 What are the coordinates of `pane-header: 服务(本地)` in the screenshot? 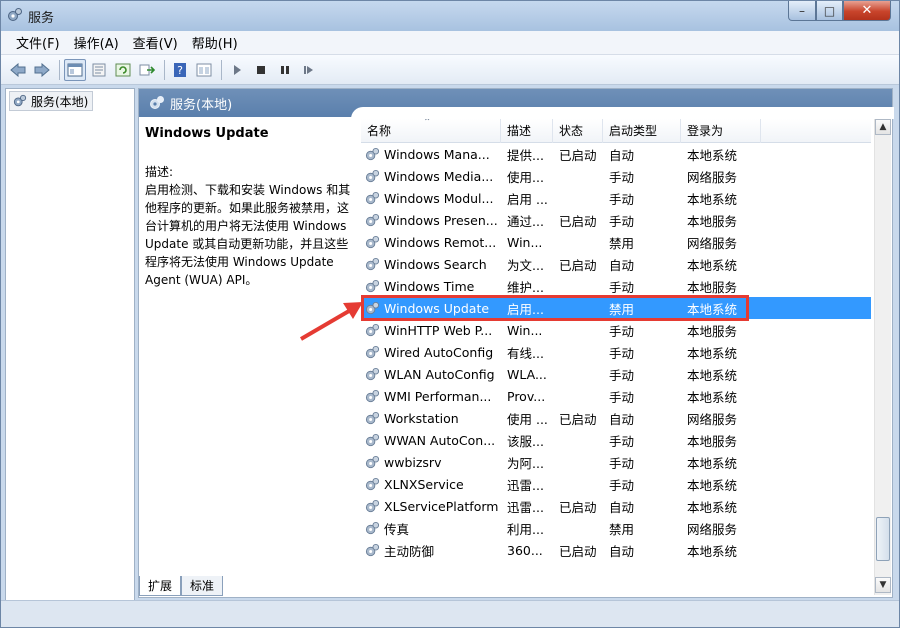 It's located at (516, 104).